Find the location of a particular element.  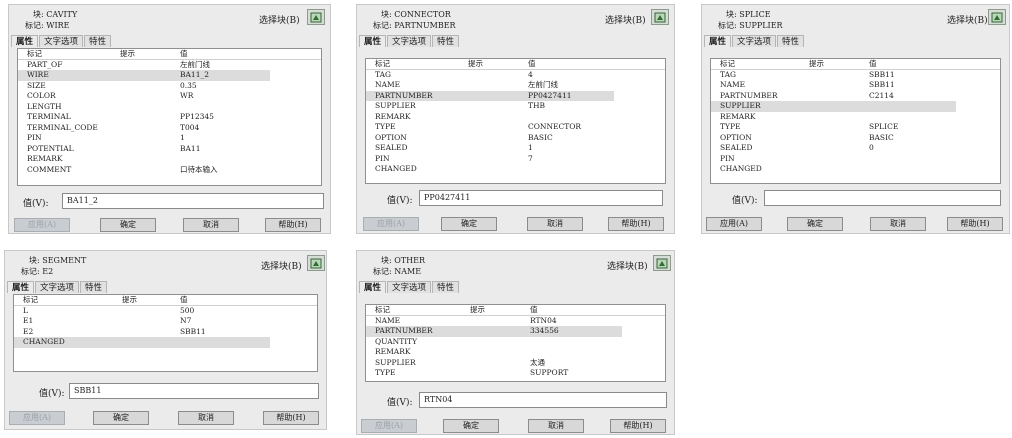

table-row: QUANTITY is located at coordinates (515, 342).